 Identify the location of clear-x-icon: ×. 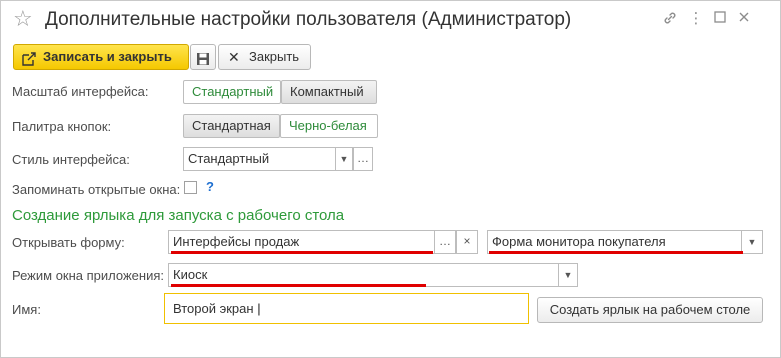
(467, 241).